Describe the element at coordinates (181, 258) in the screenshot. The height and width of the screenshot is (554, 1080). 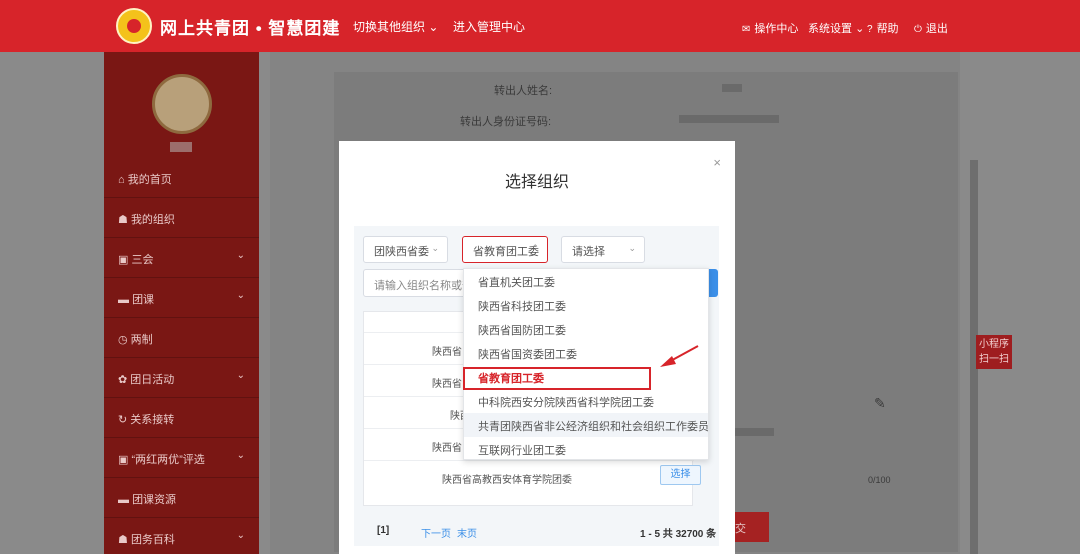
I see `sidebar-item-sanhui: ▣ 三会 ⌄` at that location.